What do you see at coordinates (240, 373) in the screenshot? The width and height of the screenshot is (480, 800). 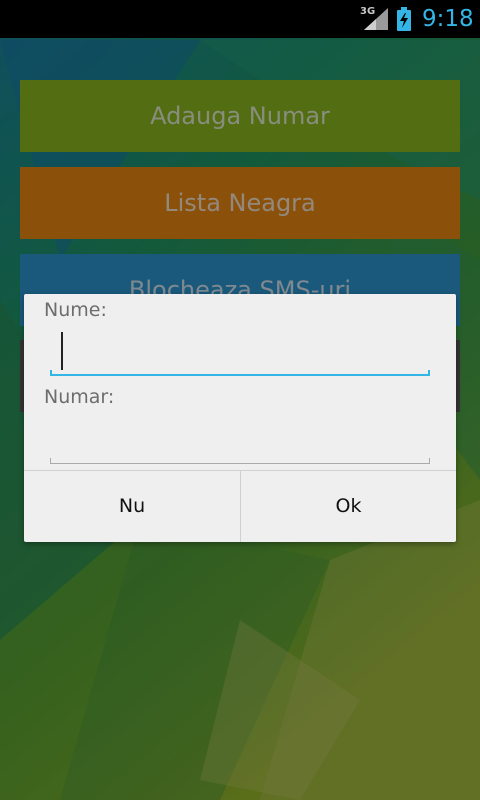 I see `name-input-underline` at bounding box center [240, 373].